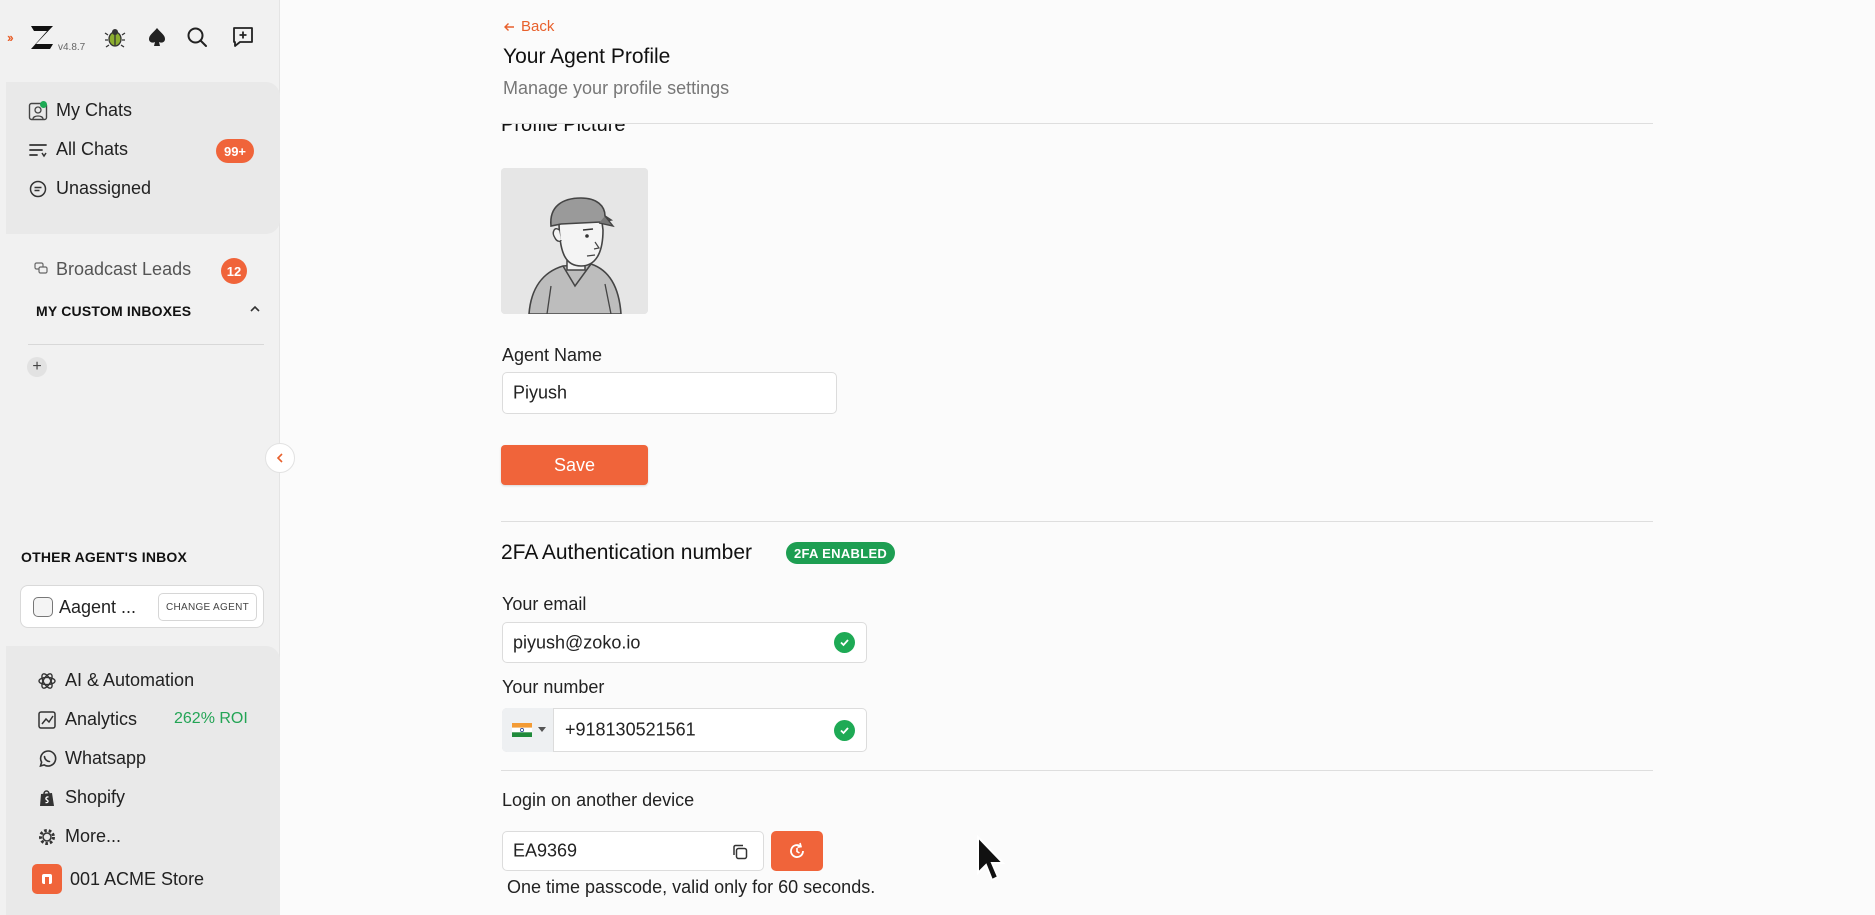  Describe the element at coordinates (142, 606) in the screenshot. I see `agent-selector: Aagent ... CHANGE AGENT` at that location.